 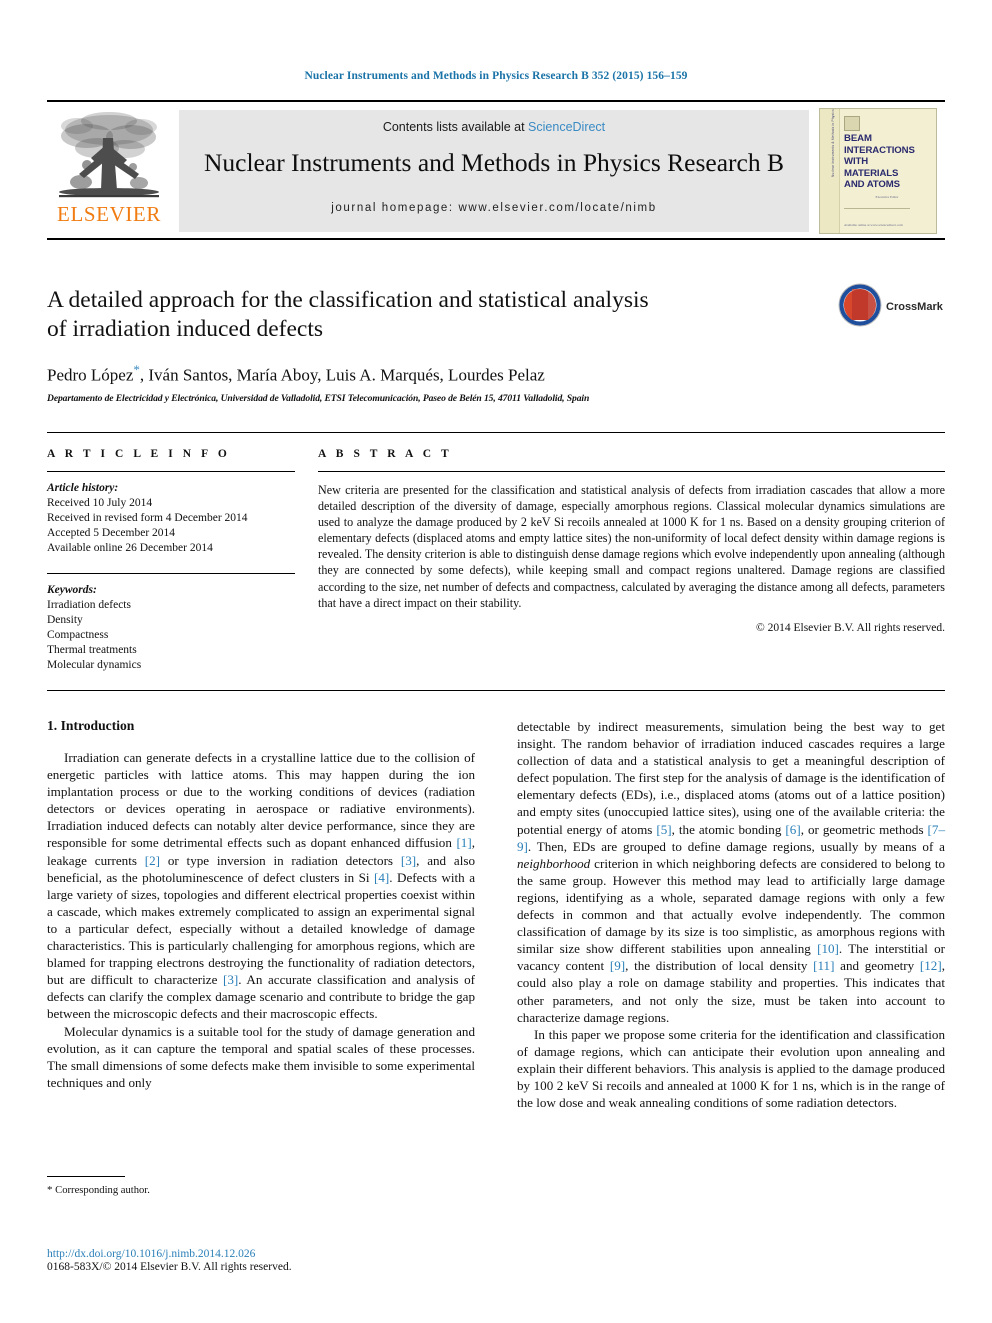 What do you see at coordinates (631, 471) in the screenshot?
I see `abstract-rule` at bounding box center [631, 471].